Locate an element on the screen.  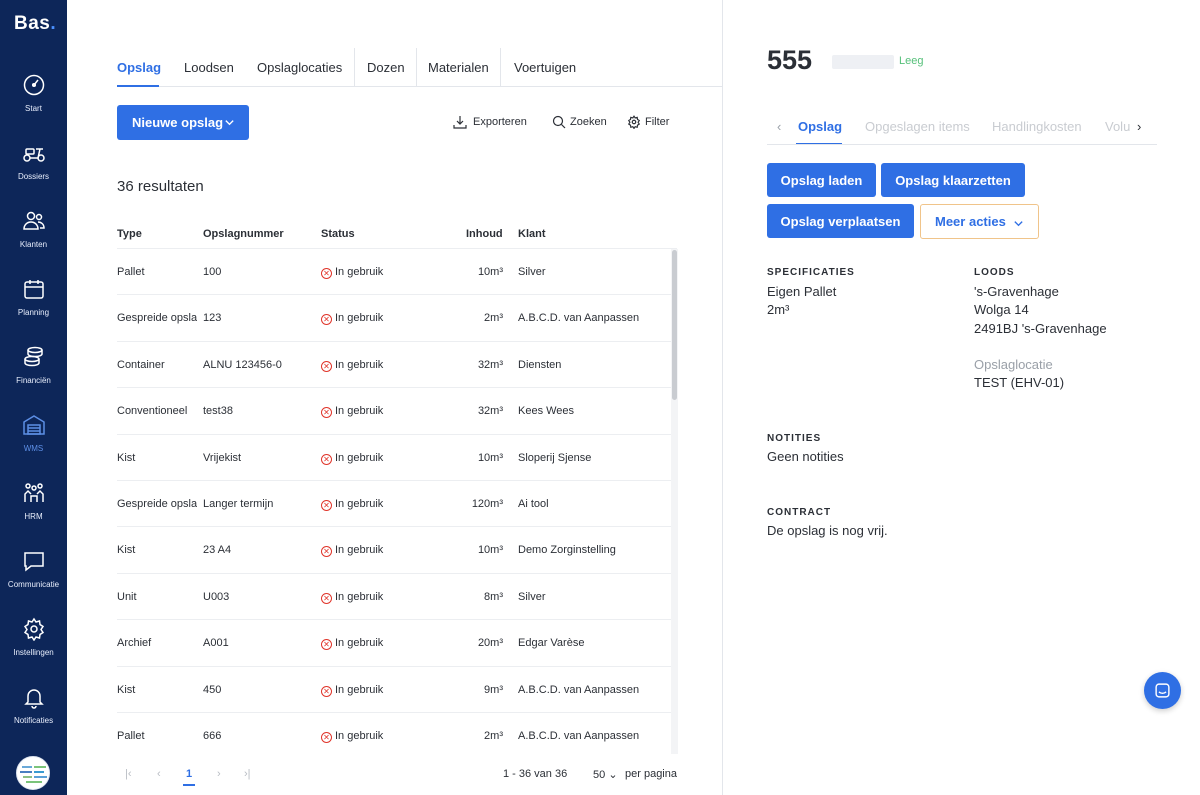
notes-text: Geen notities is located at coordinates (805, 456).